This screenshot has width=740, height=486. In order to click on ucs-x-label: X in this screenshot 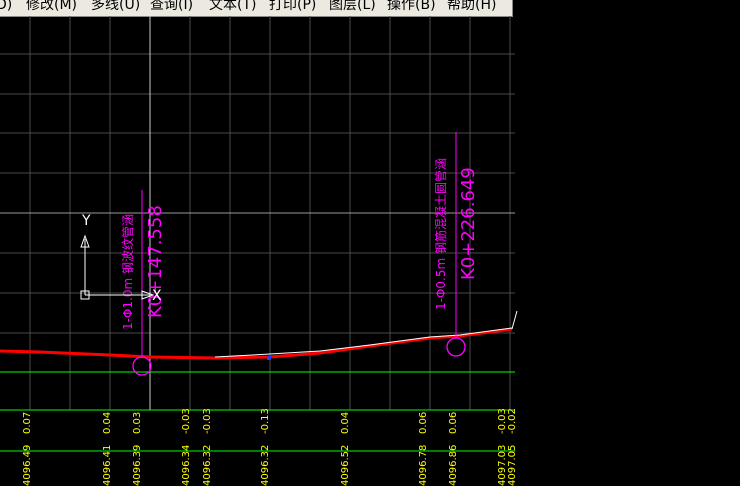, I will do `click(157, 296)`.